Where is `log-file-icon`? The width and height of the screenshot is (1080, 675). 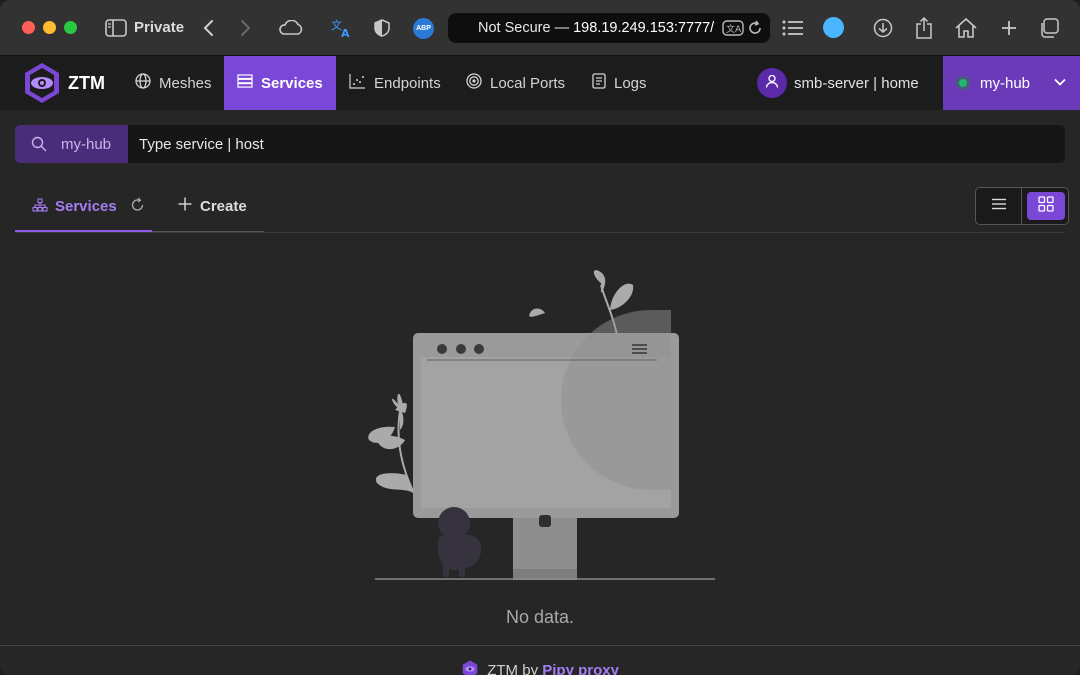
log-file-icon is located at coordinates (599, 83).